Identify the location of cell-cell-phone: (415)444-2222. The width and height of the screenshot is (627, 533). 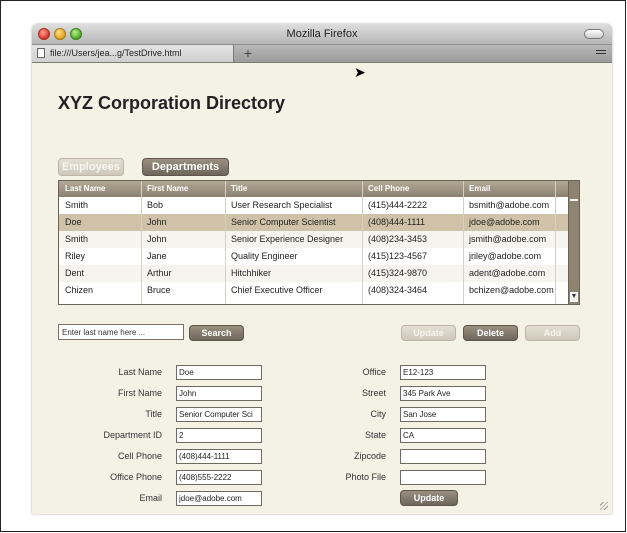
(398, 205).